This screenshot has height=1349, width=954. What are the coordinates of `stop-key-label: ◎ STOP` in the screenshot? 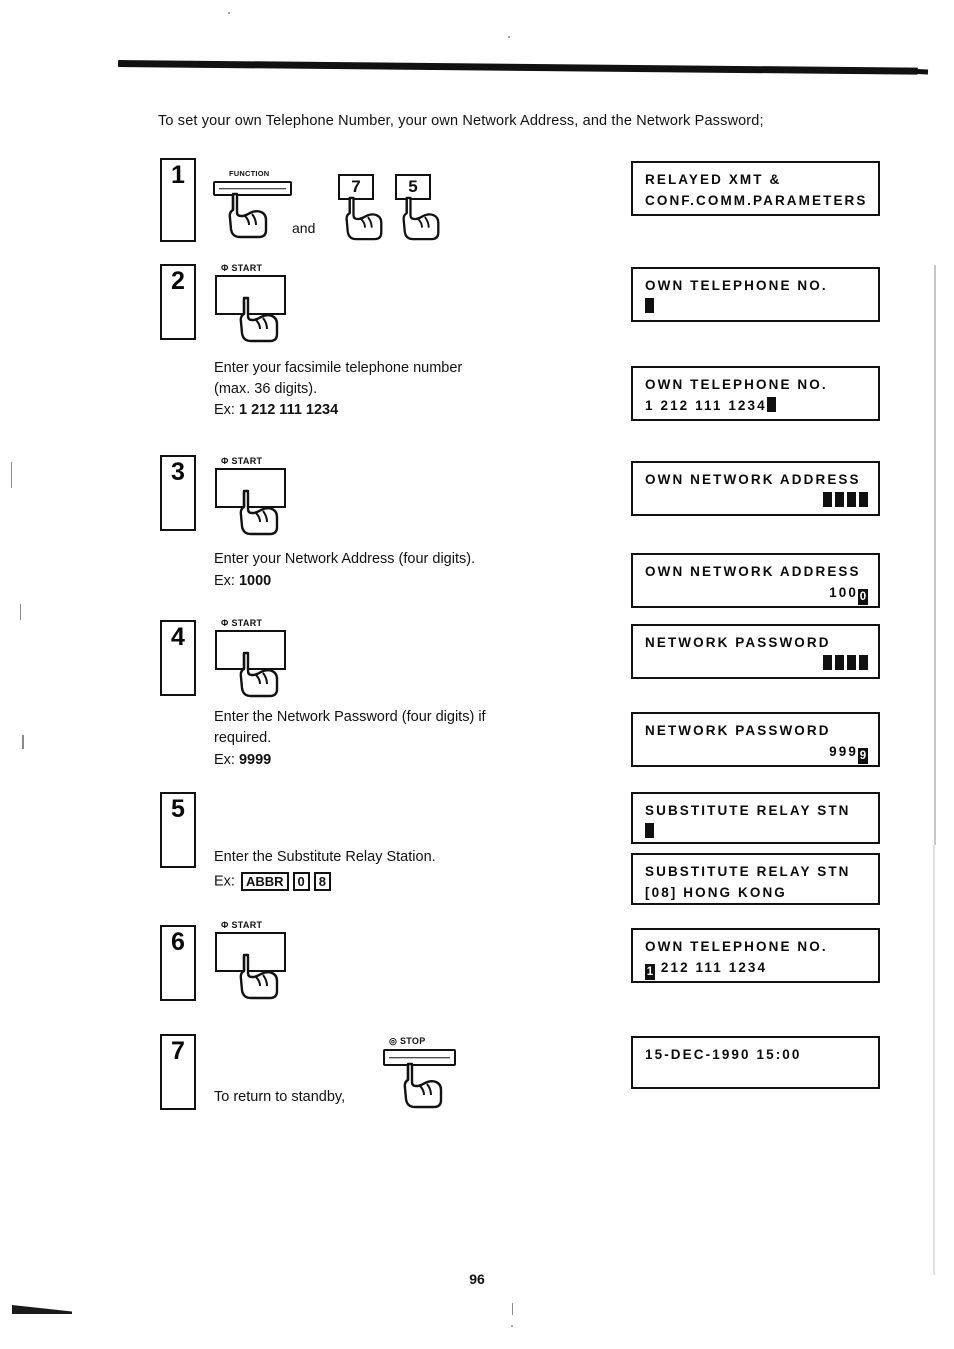 It's located at (407, 1041).